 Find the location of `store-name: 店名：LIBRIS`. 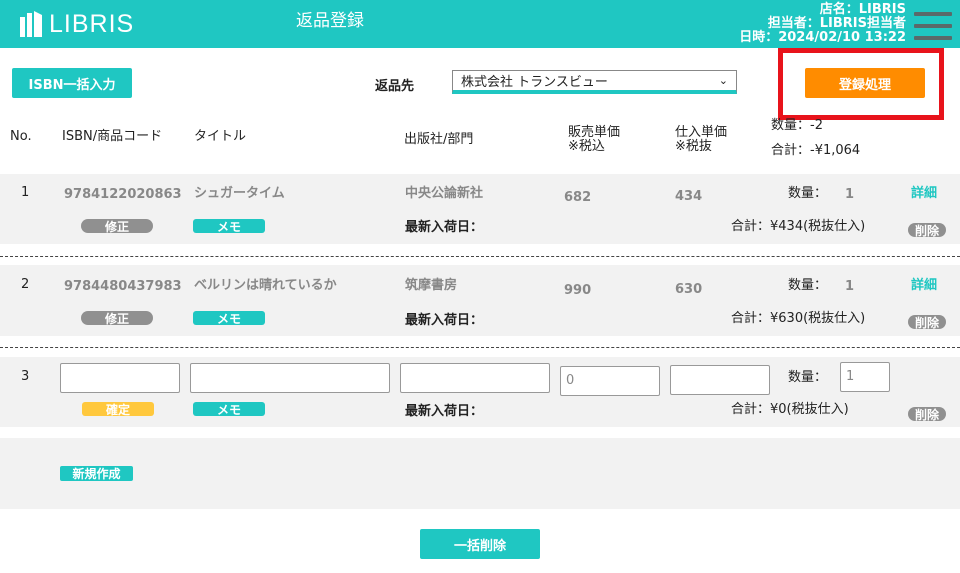

store-name: 店名：LIBRIS is located at coordinates (862, 9).